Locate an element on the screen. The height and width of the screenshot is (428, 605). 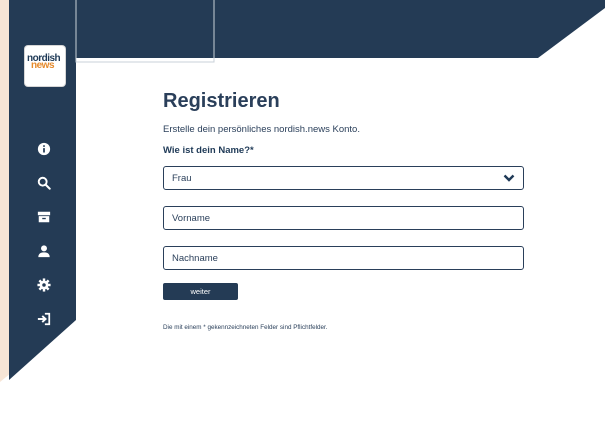
first-name-field: Vorname is located at coordinates (343, 218).